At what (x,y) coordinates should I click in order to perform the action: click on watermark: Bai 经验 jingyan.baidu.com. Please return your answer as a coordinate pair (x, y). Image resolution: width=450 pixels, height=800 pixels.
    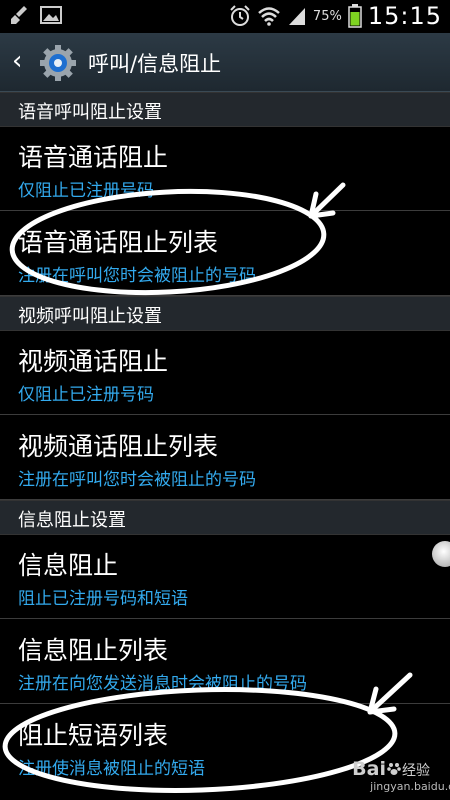
    Looking at the image, I should click on (401, 775).